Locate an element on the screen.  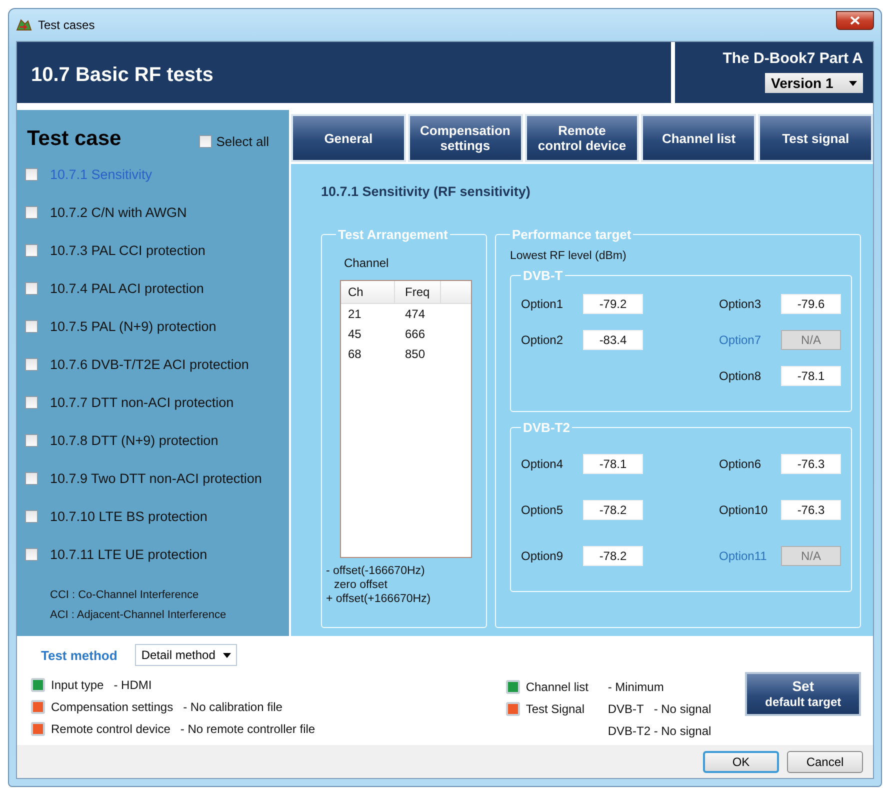
group-legend: DVB-T is located at coordinates (543, 275).